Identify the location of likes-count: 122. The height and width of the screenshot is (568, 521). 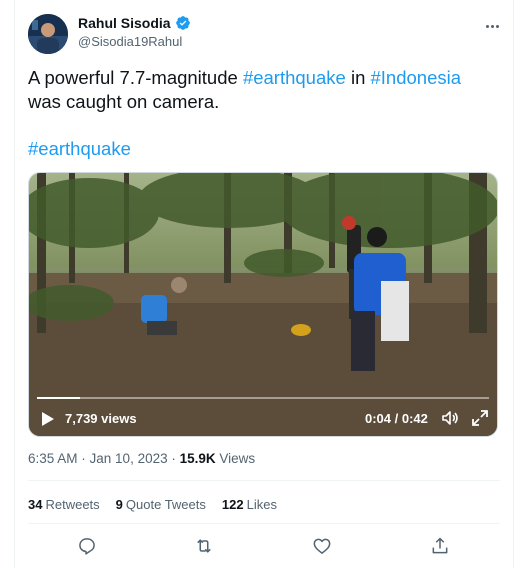
(232, 504).